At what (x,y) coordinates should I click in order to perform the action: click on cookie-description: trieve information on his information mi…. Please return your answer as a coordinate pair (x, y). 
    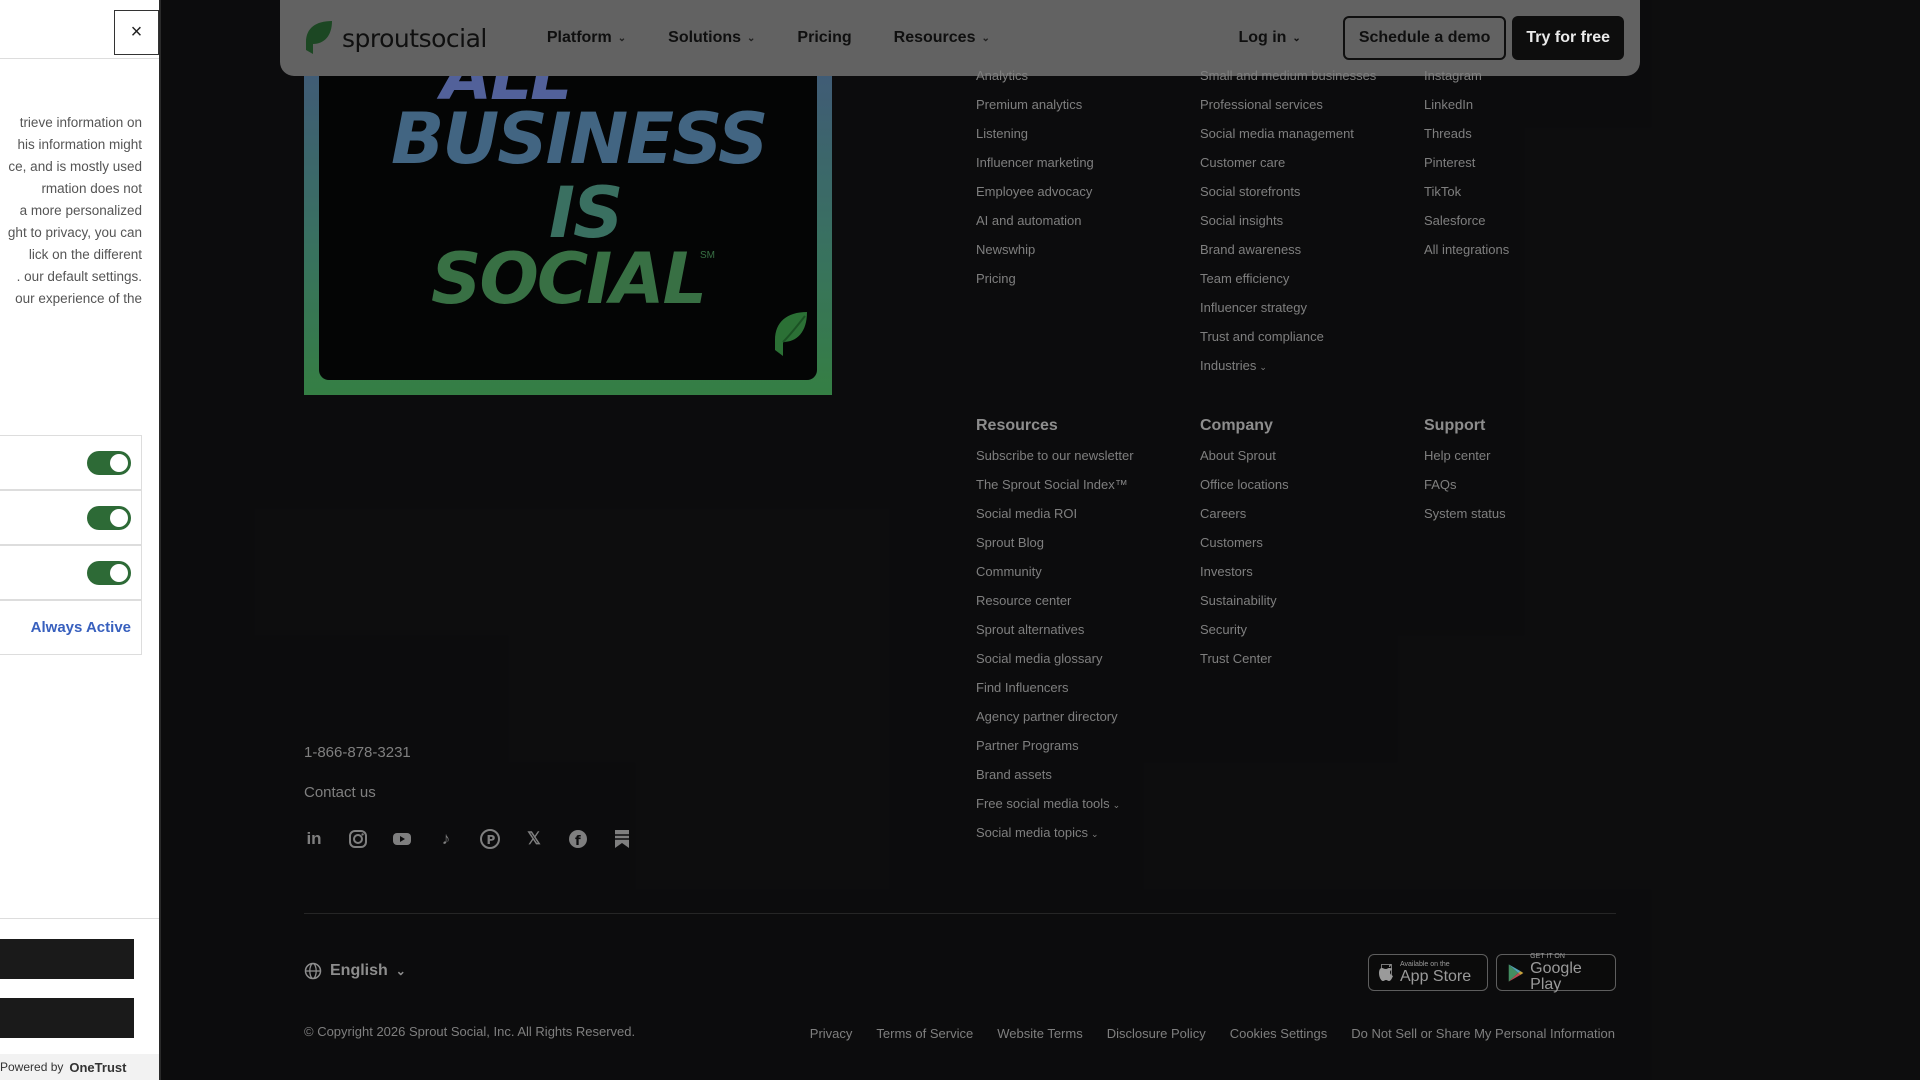
    Looking at the image, I should click on (71, 211).